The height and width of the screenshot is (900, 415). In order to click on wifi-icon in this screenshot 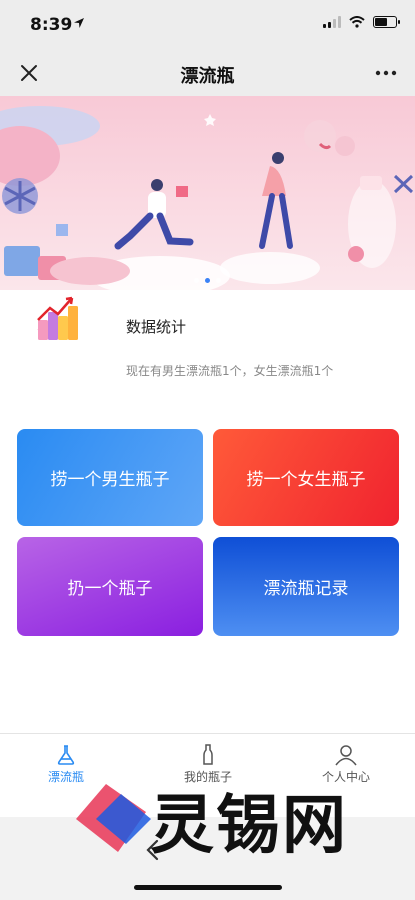, I will do `click(357, 22)`.